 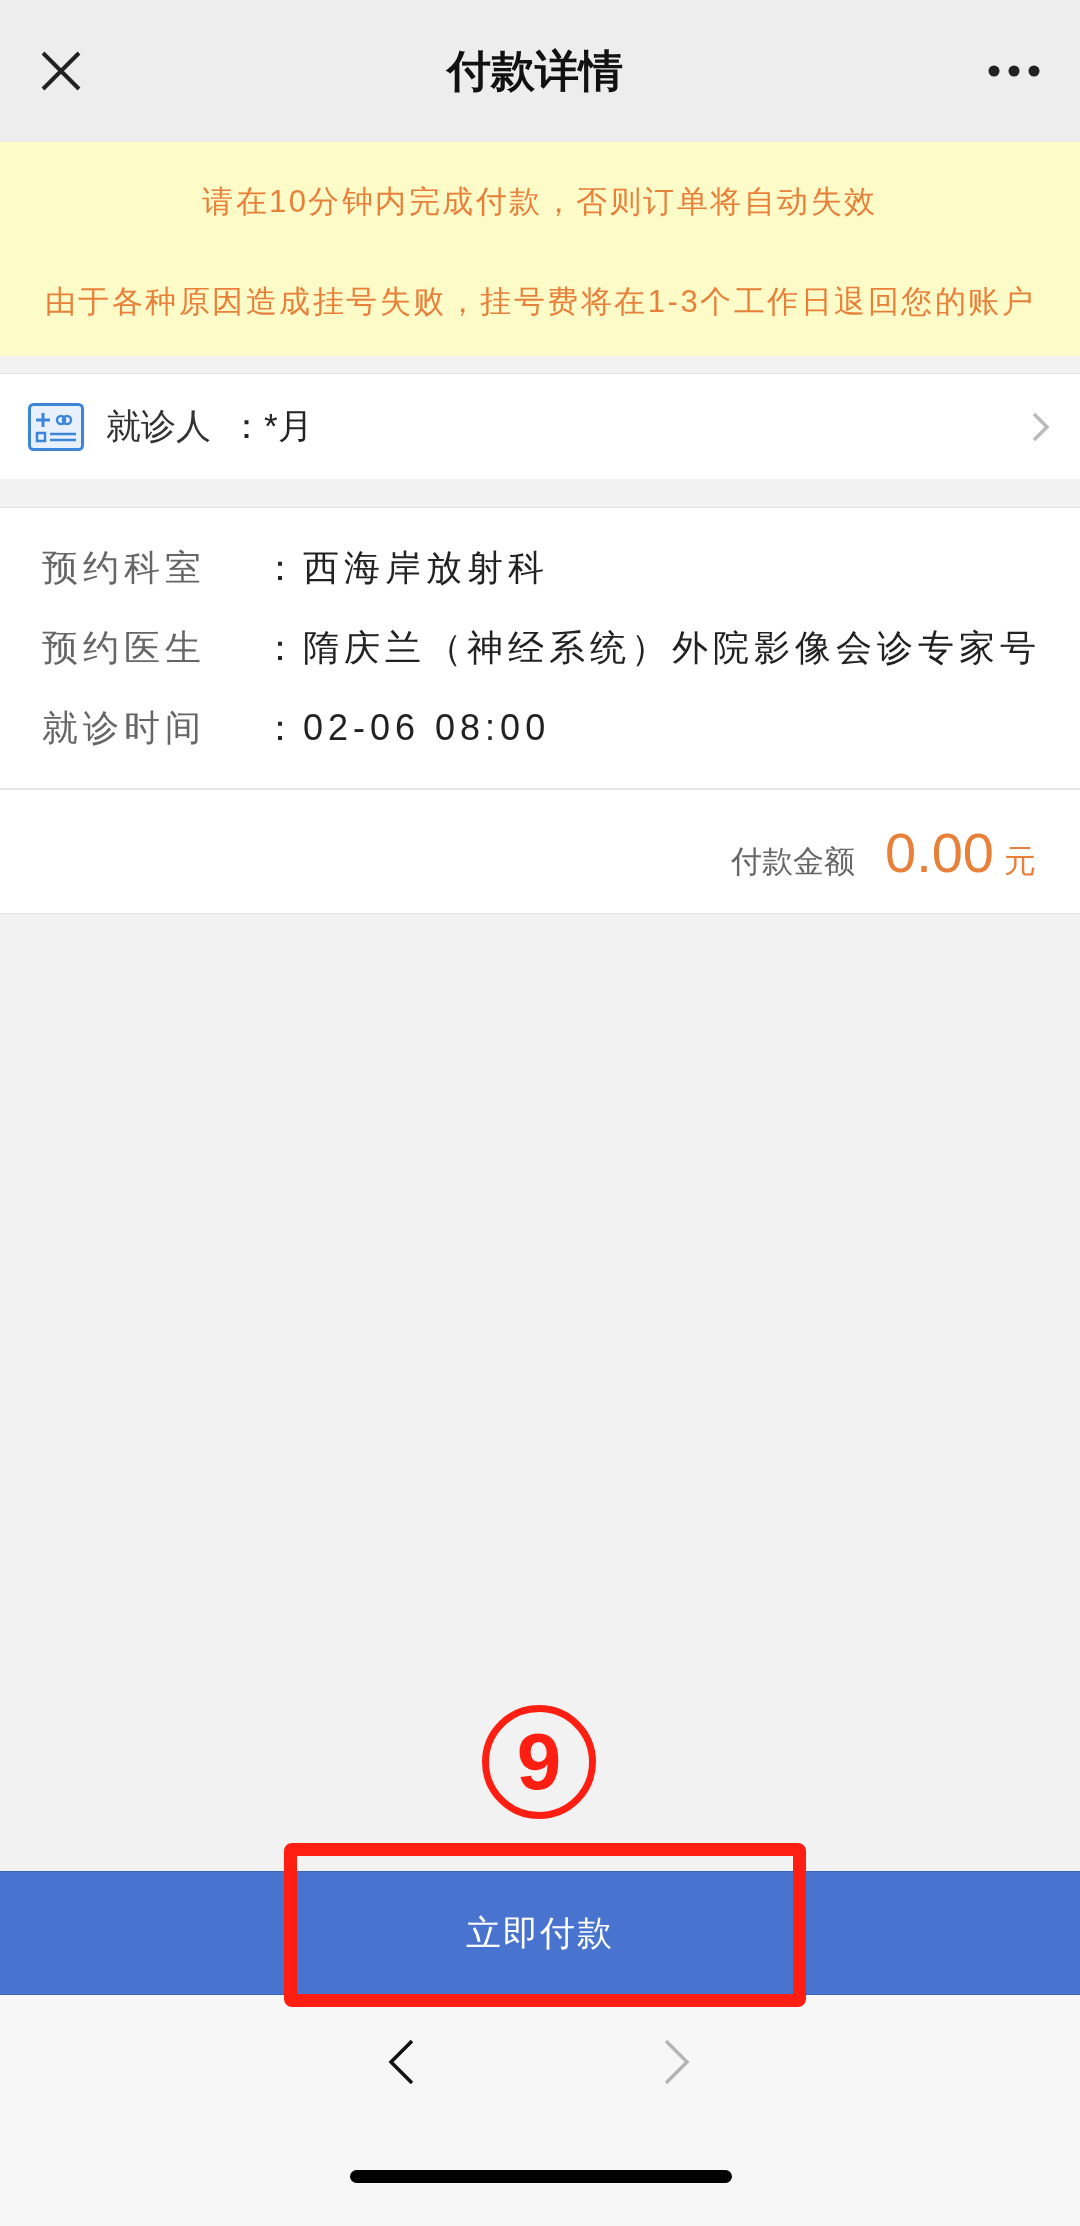 I want to click on detail-value: ：隋庆兰（神经系统）外院影像会诊专家号, so click(x=651, y=648).